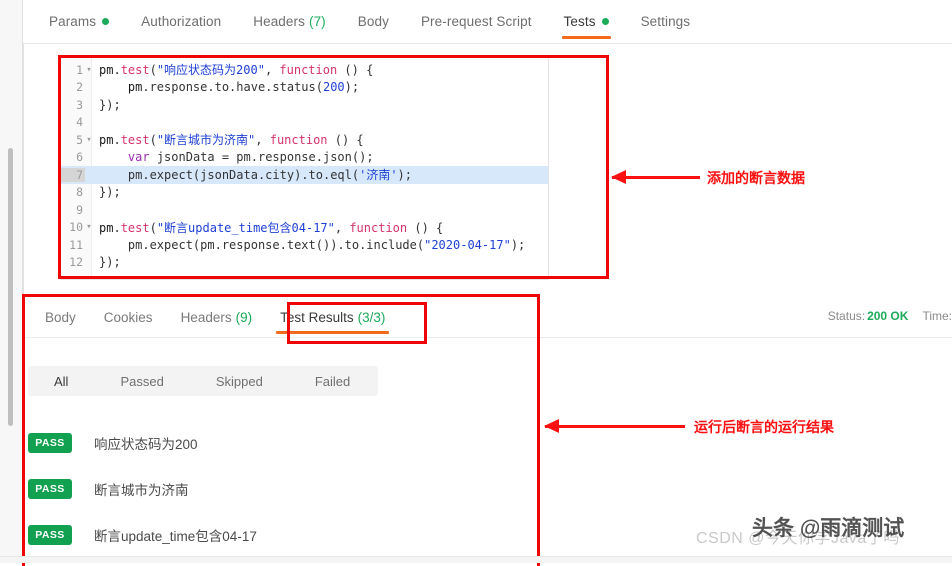  What do you see at coordinates (175, 536) in the screenshot?
I see `test-result-label: 断言update_time包含04-17` at bounding box center [175, 536].